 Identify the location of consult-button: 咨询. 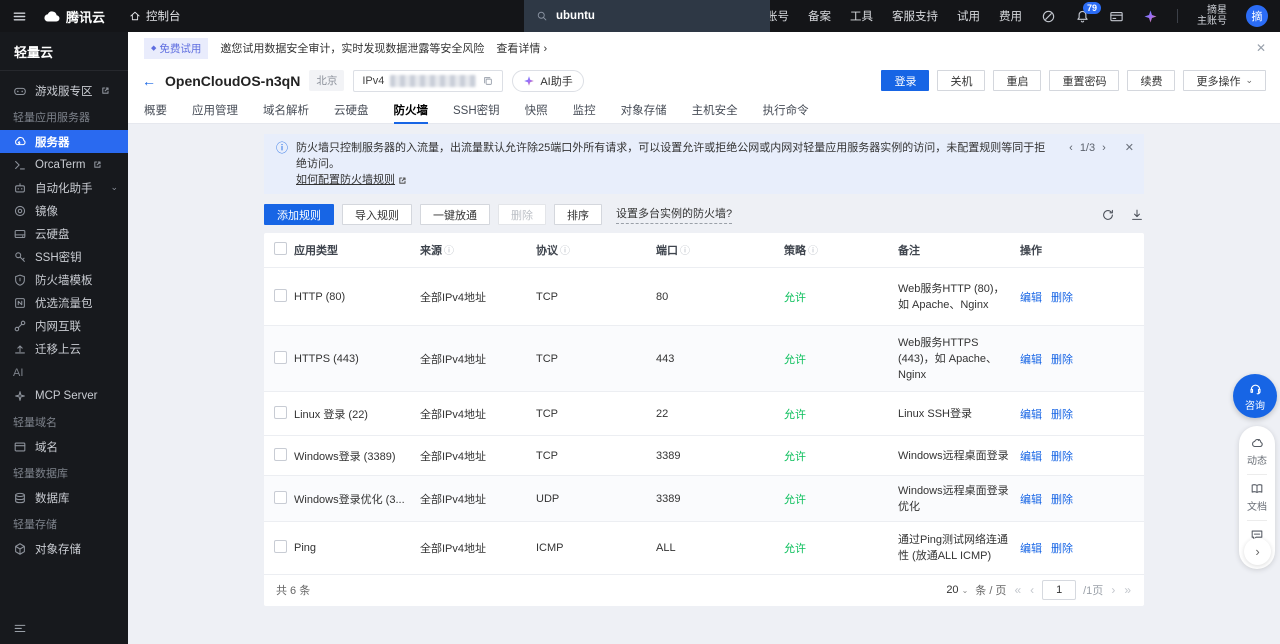
(1255, 396).